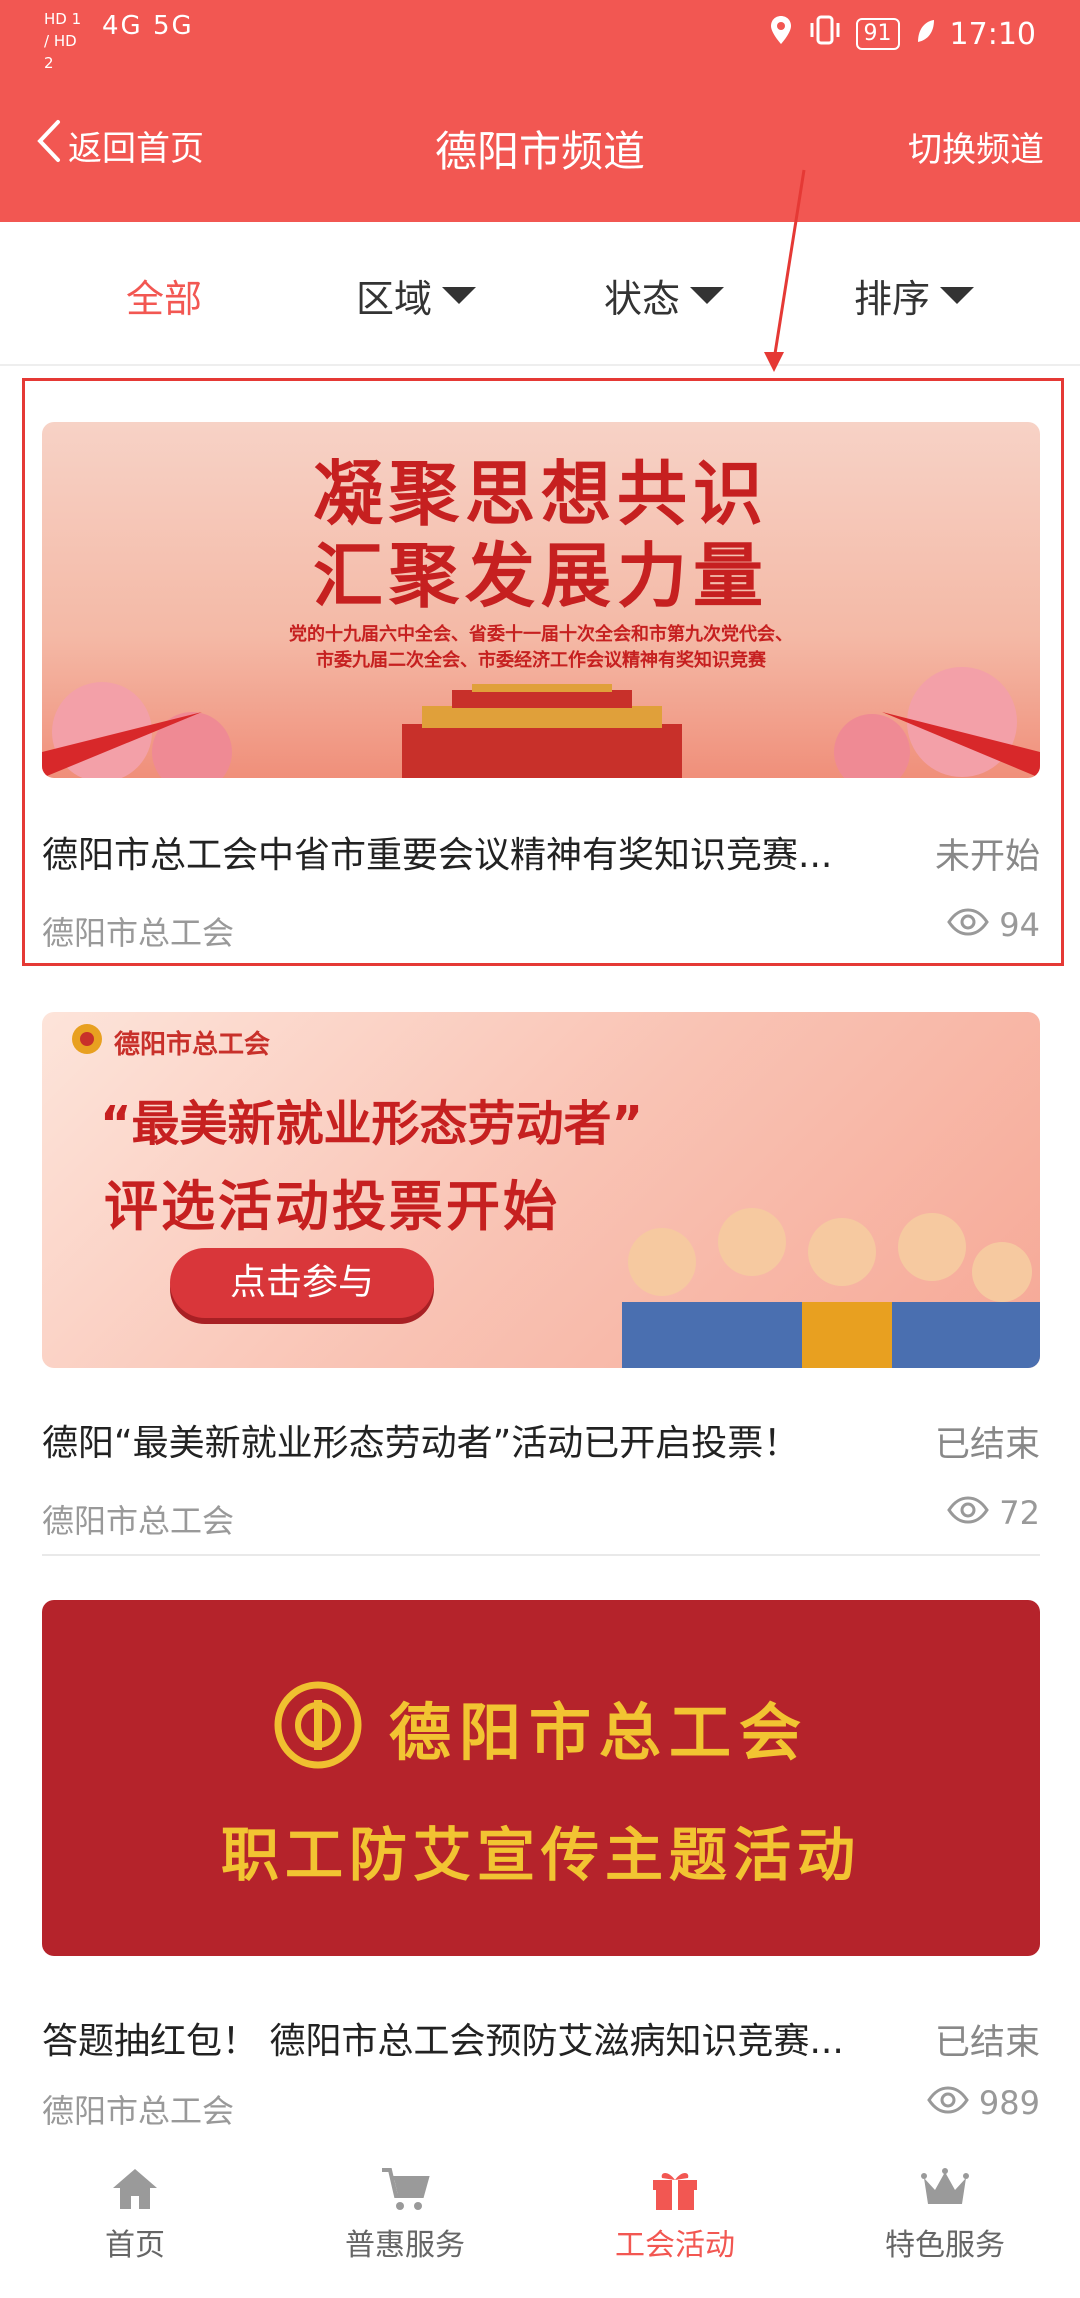 The width and height of the screenshot is (1080, 2298). I want to click on view-count-value: 989, so click(1009, 2103).